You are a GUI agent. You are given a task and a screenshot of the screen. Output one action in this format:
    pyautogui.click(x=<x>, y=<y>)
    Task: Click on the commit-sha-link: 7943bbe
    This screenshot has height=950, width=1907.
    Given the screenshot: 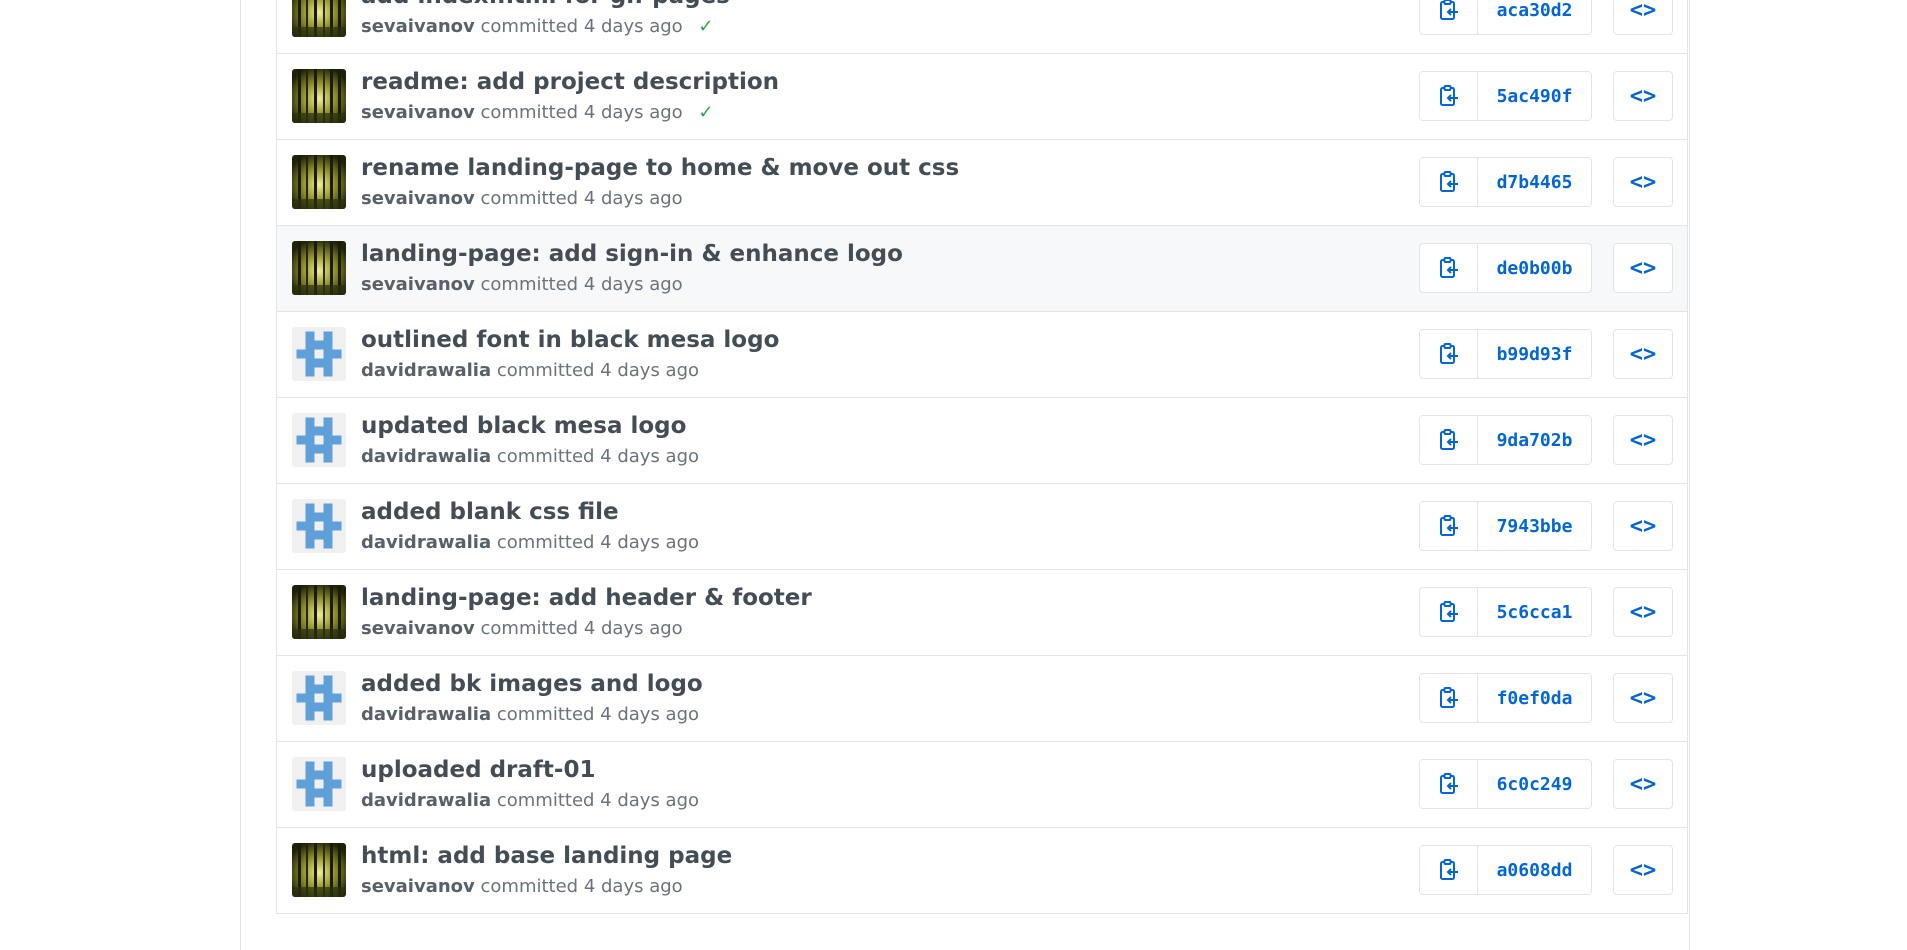 What is the action you would take?
    pyautogui.click(x=1534, y=526)
    